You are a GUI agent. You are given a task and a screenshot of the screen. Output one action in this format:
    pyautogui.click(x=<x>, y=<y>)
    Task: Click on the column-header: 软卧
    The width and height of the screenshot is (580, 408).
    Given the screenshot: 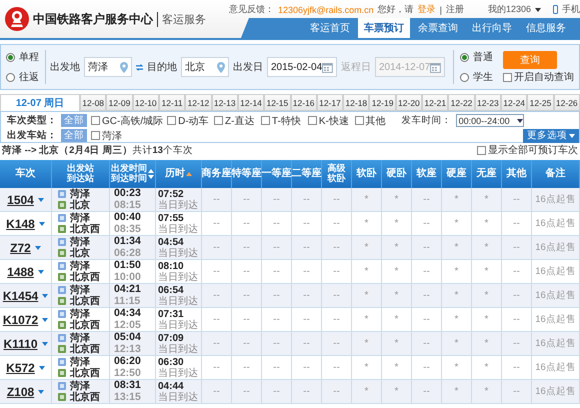 What is the action you would take?
    pyautogui.click(x=366, y=174)
    